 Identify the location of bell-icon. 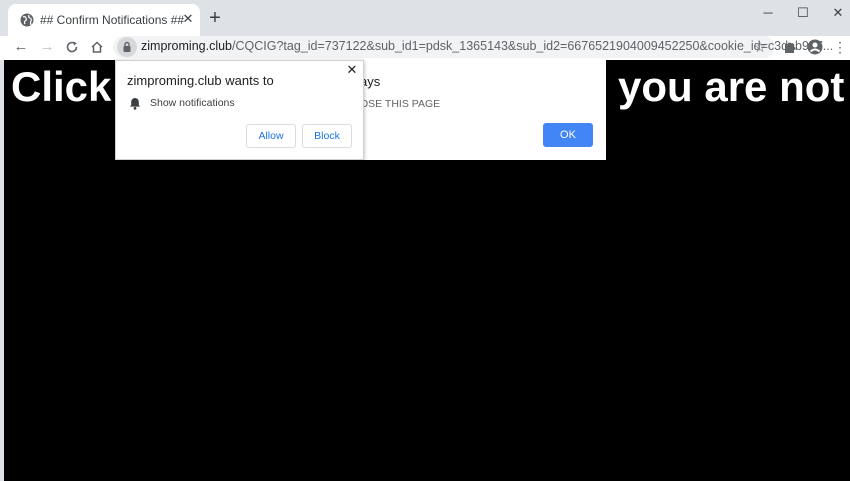
(135, 104).